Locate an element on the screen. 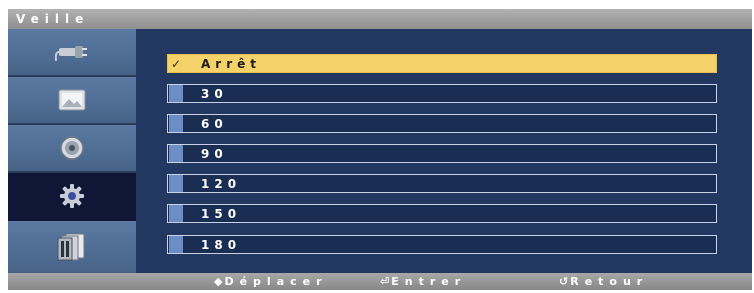 Image resolution: width=754 pixels, height=293 pixels. gear-icon is located at coordinates (72, 196).